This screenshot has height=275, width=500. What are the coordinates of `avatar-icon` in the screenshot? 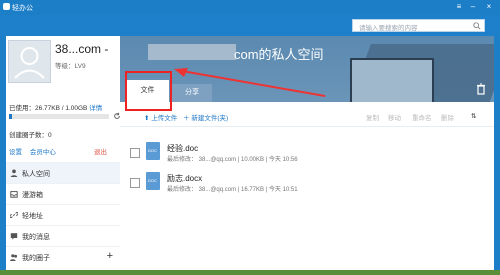 It's located at (29, 63).